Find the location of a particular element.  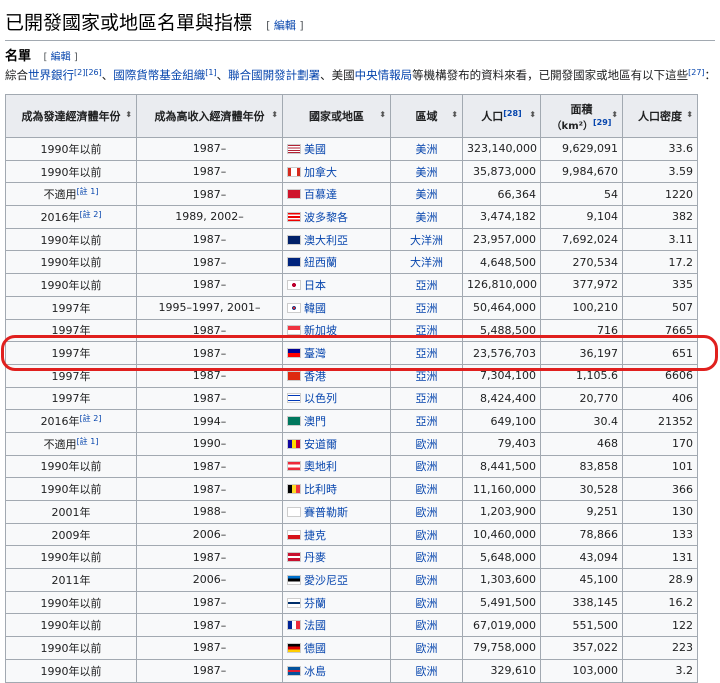

cell-country: 法國 is located at coordinates (336, 625).